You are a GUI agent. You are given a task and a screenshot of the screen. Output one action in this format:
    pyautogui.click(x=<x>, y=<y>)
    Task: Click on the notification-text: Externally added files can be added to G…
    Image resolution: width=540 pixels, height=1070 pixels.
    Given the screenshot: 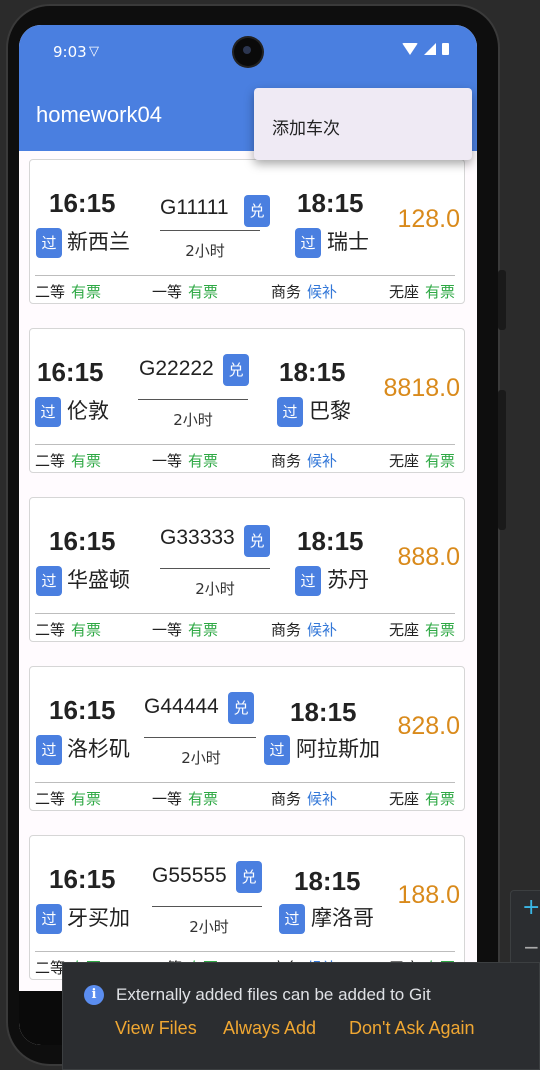 What is the action you would take?
    pyautogui.click(x=273, y=994)
    